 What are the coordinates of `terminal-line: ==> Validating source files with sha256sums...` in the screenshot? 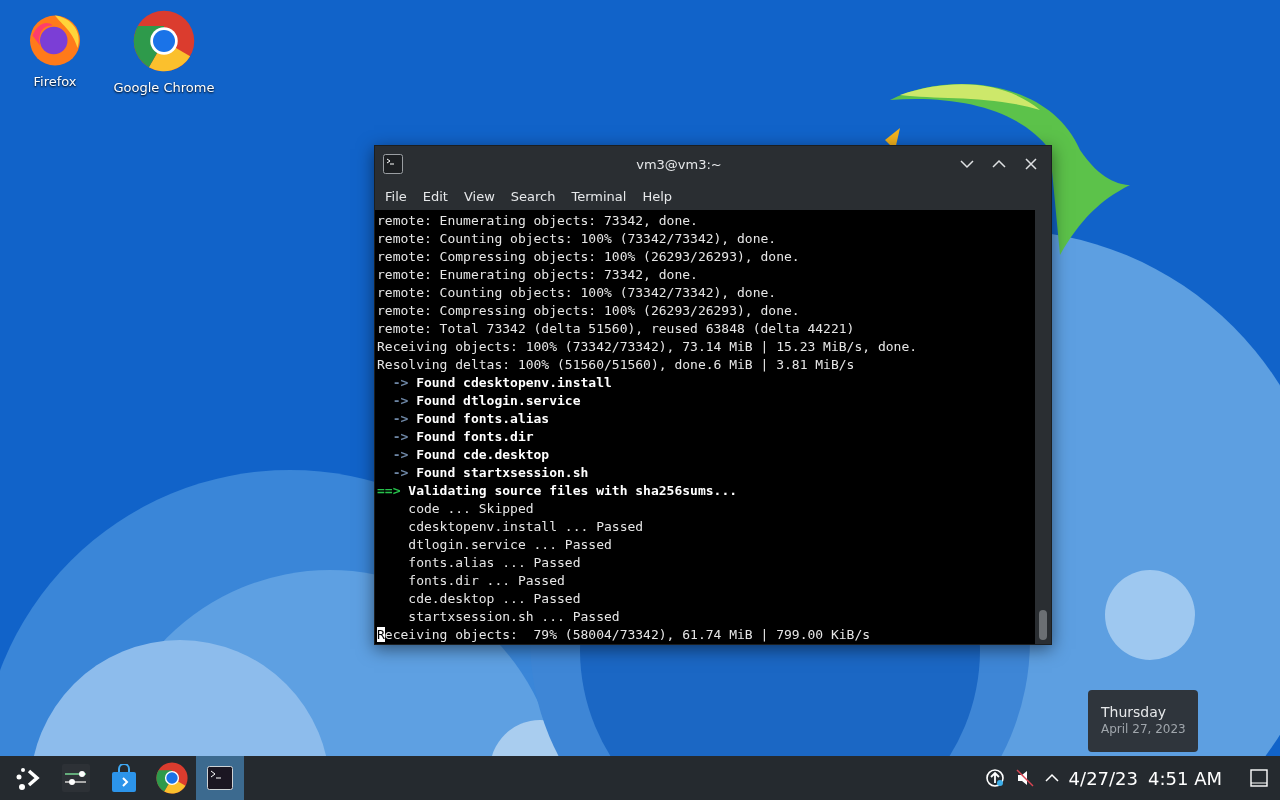 It's located at (558, 491).